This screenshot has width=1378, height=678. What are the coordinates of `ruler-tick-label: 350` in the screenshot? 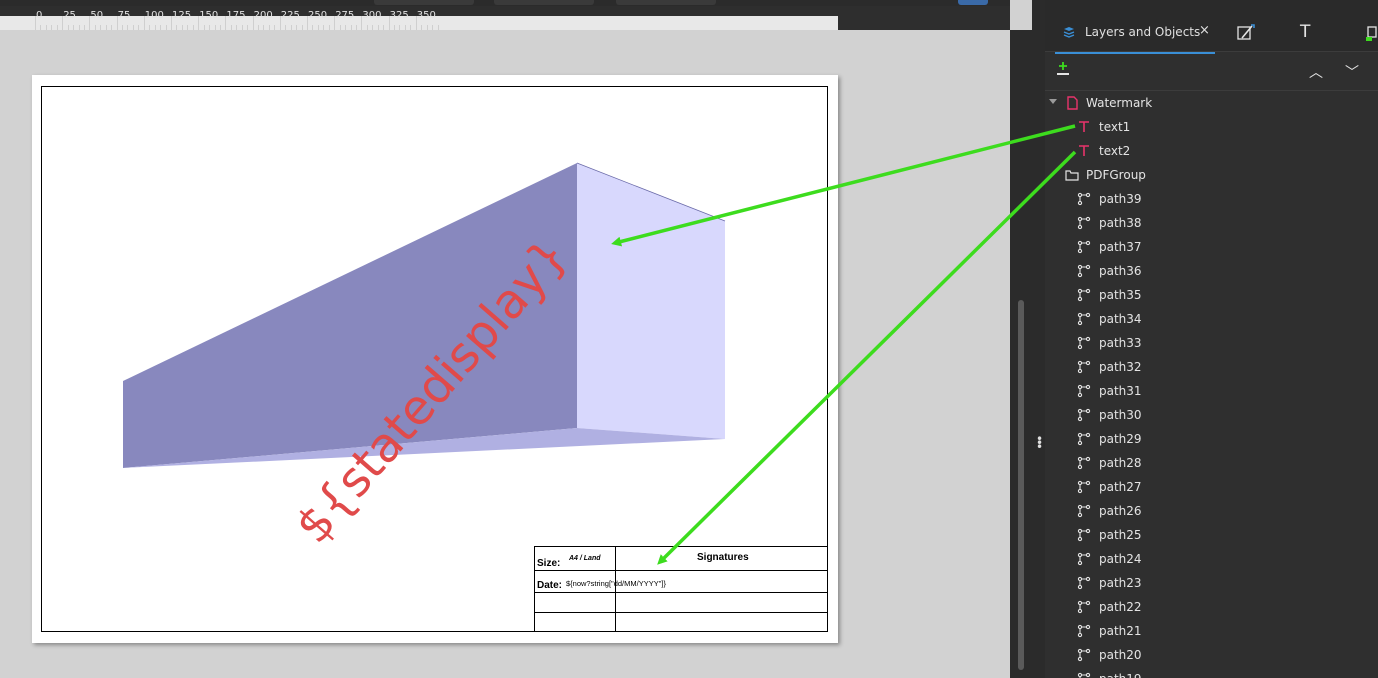 It's located at (426, 15).